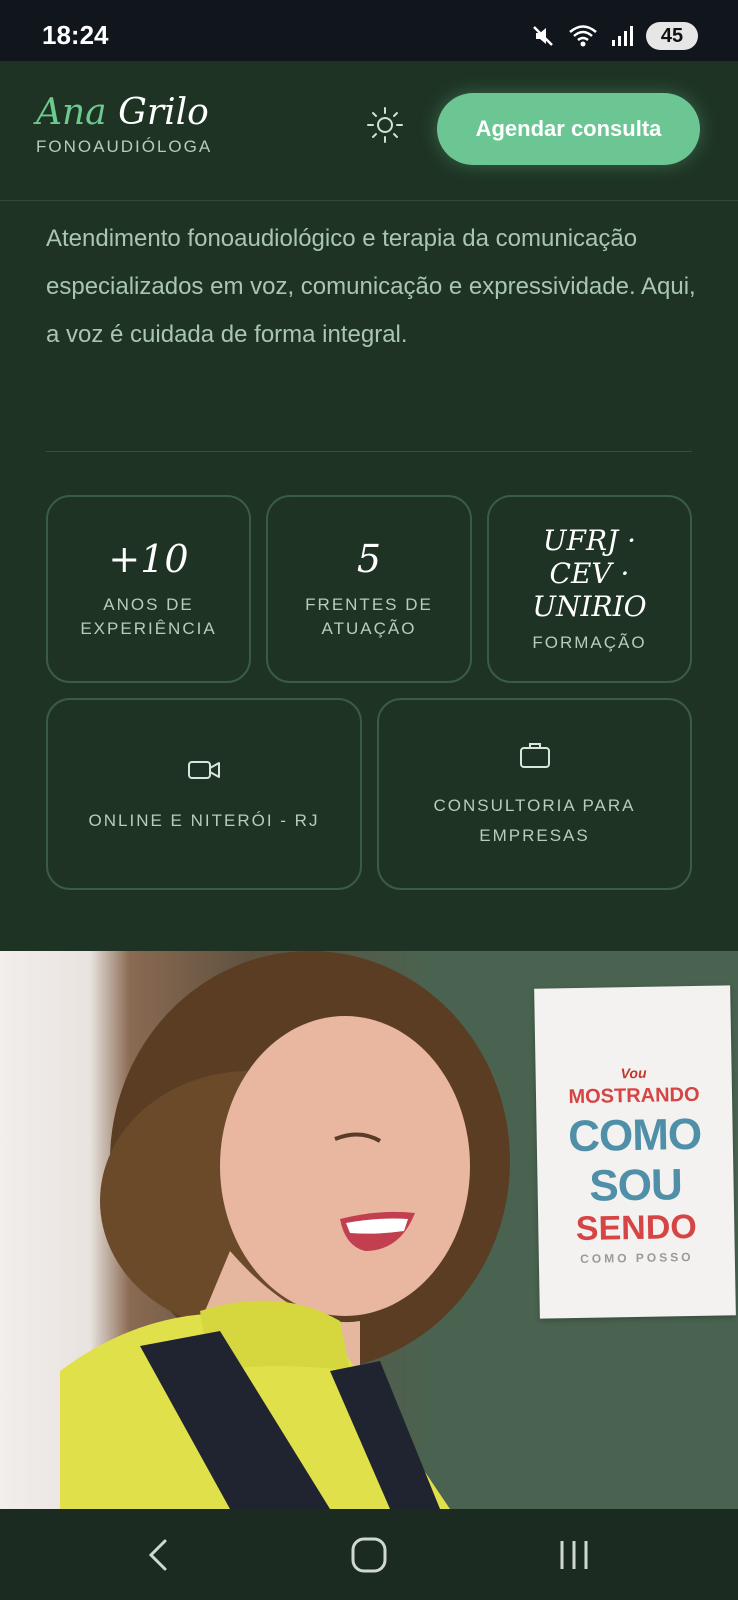 The image size is (738, 1600). Describe the element at coordinates (543, 36) in the screenshot. I see `mute-icon` at that location.